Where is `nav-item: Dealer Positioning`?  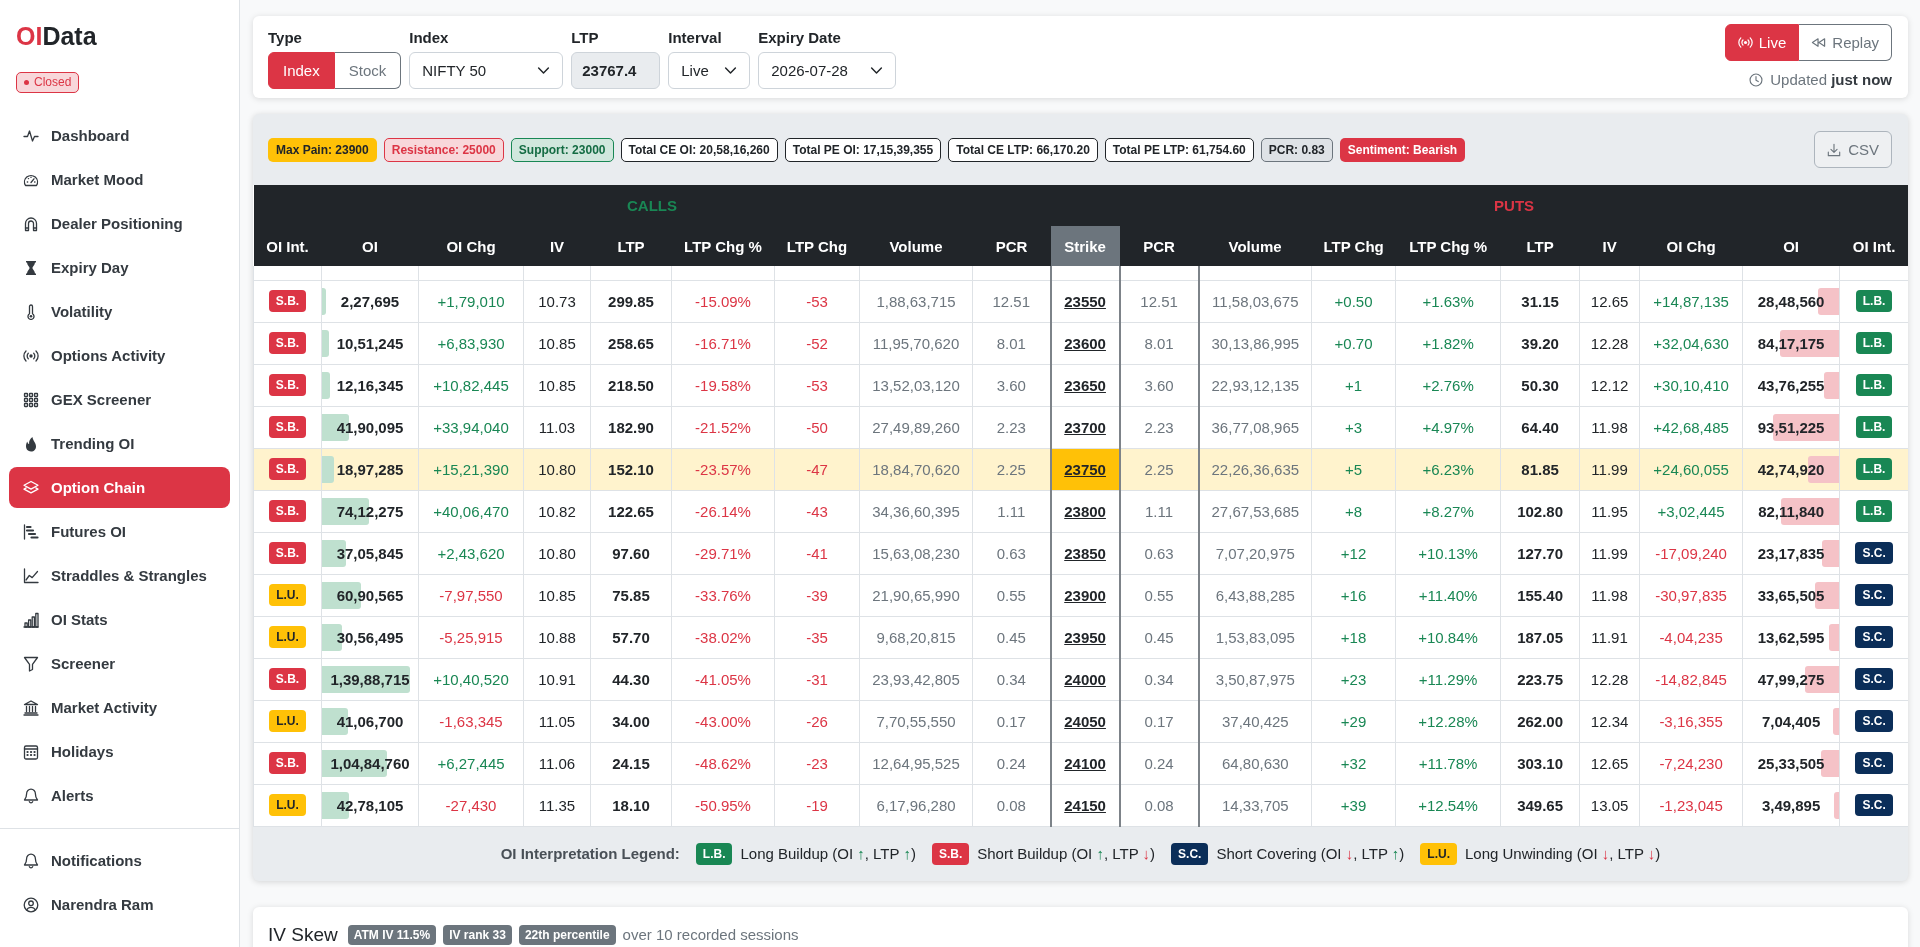
nav-item: Dealer Positioning is located at coordinates (119, 223).